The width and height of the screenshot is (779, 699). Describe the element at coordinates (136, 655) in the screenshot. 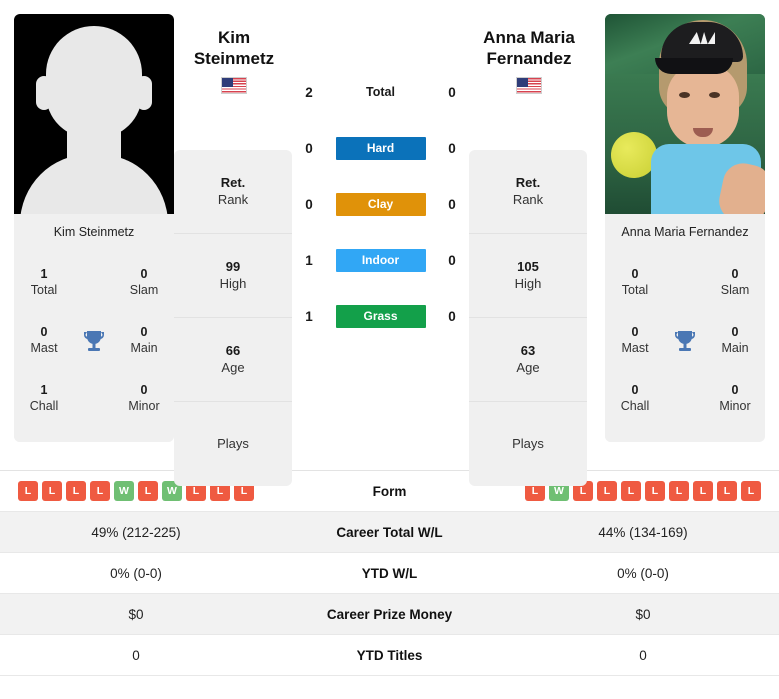

I see `ytd-titles-left: 0` at that location.